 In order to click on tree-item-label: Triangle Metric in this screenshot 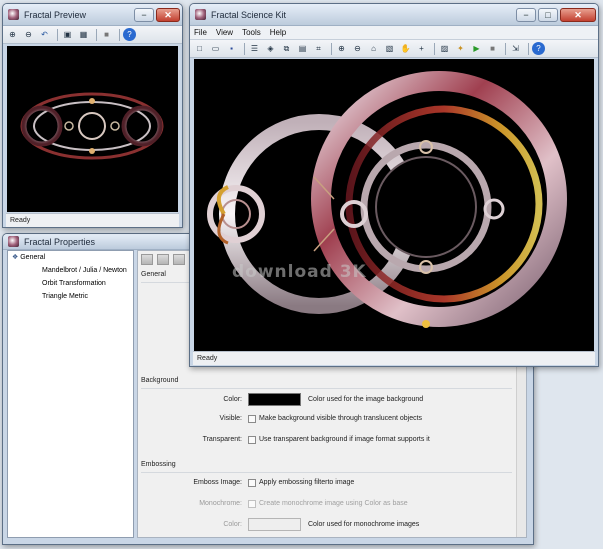, I will do `click(65, 296)`.